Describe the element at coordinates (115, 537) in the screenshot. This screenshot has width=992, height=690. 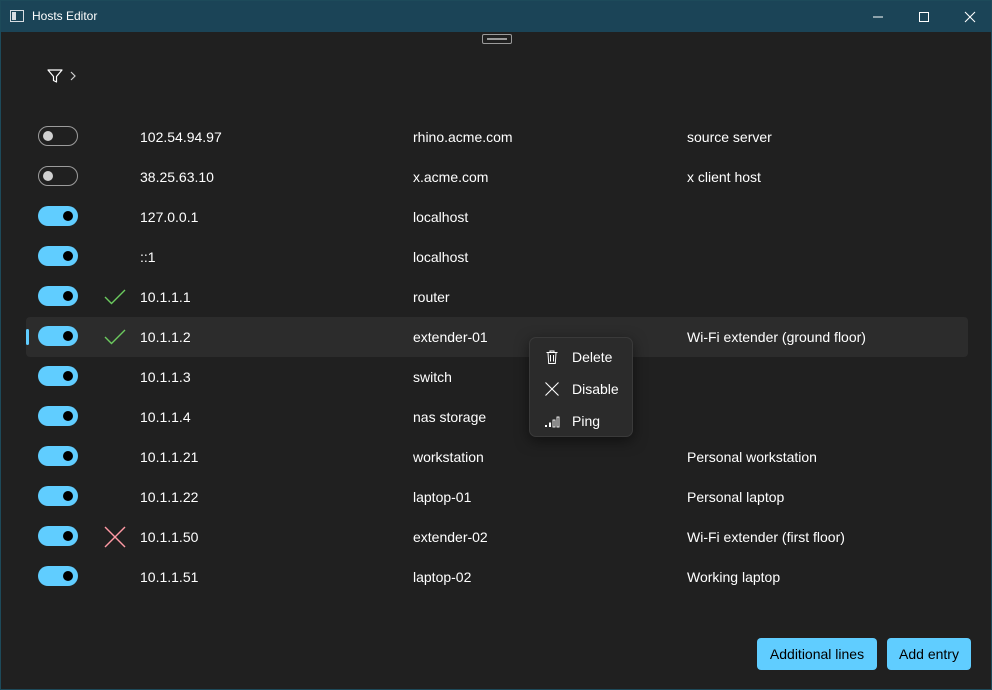
I see `error-cross-icon` at that location.